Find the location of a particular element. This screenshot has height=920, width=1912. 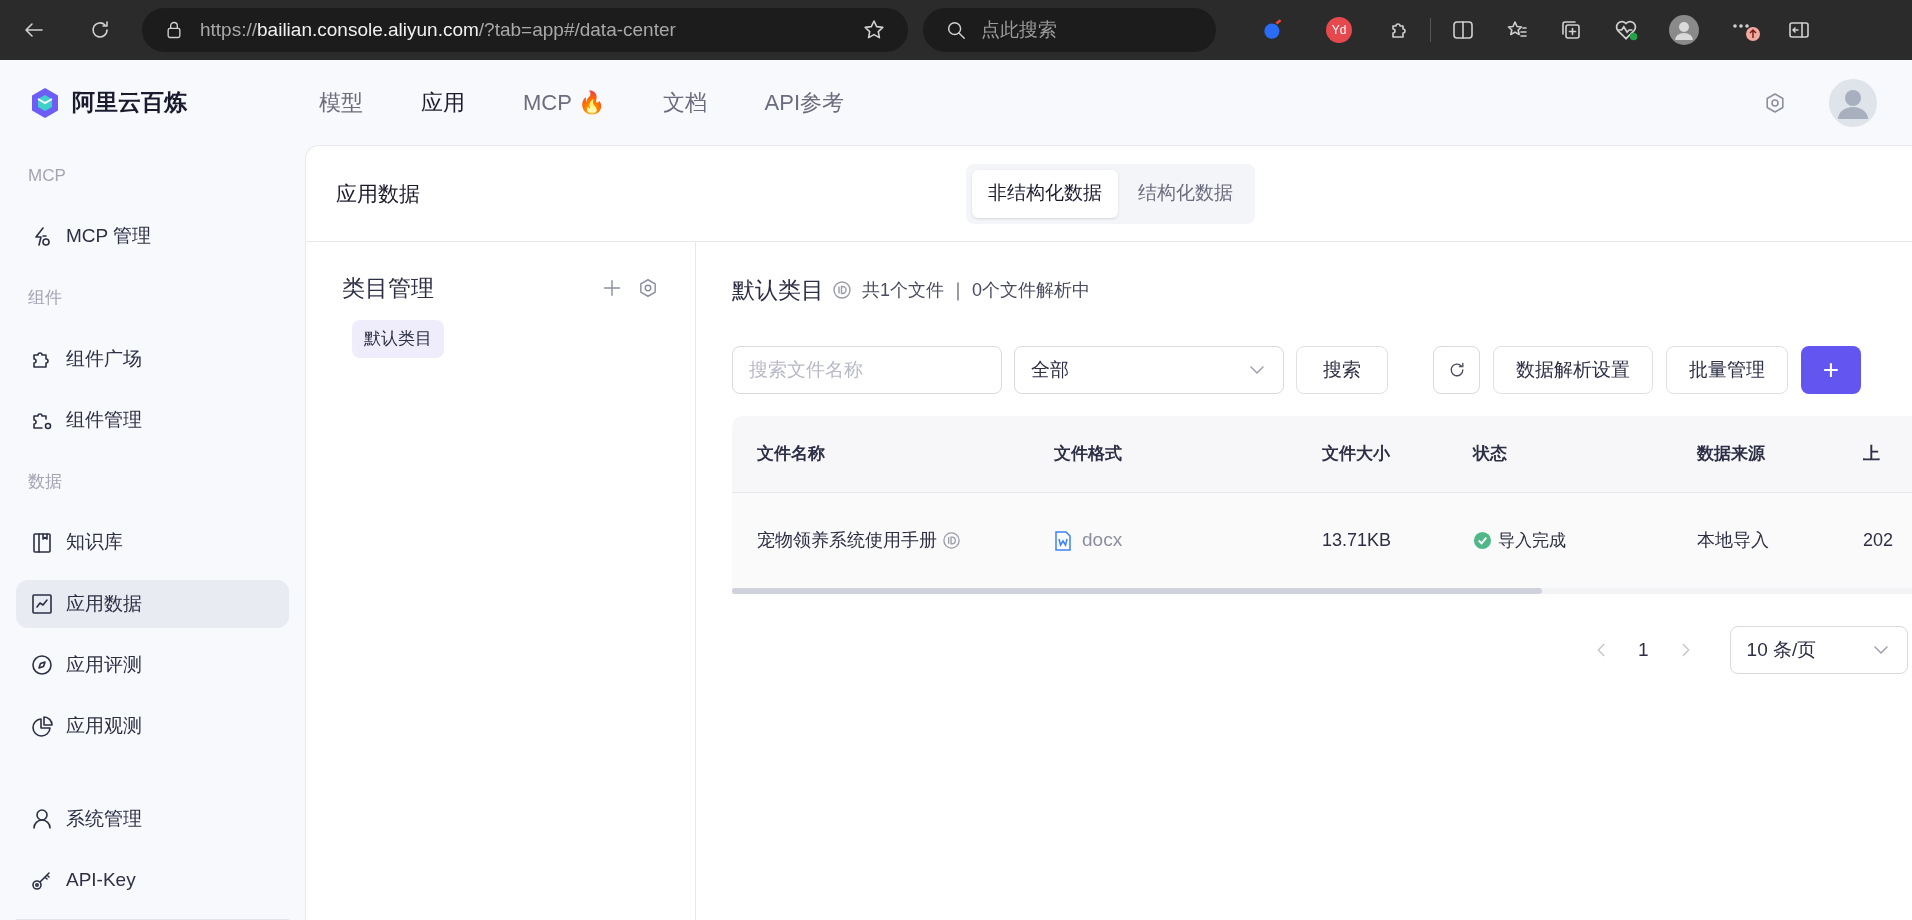

line-chart-icon is located at coordinates (42, 603).